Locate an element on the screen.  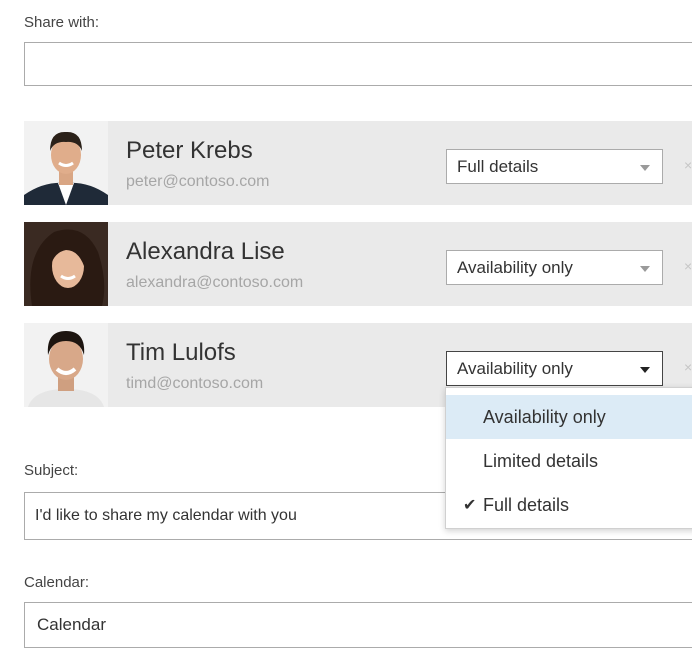
permission-value: Full details is located at coordinates (498, 166).